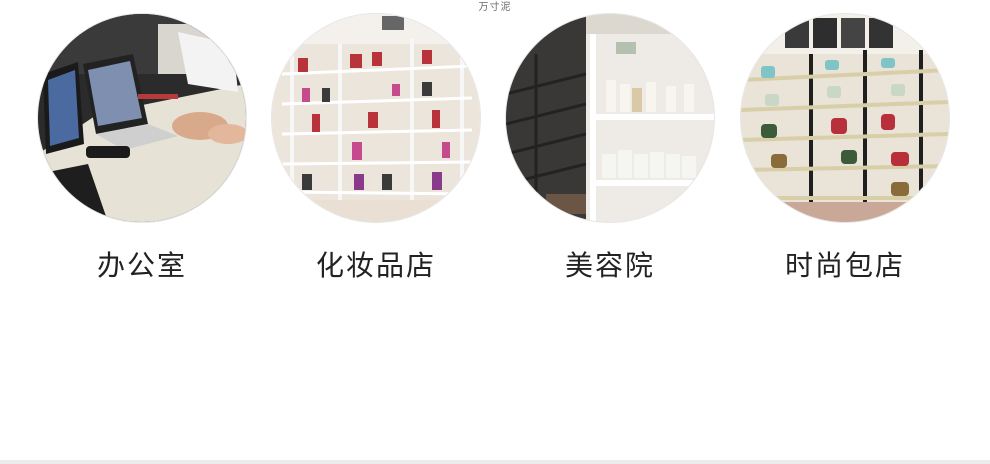  I want to click on category-beauty-salon: 美容院, so click(610, 148).